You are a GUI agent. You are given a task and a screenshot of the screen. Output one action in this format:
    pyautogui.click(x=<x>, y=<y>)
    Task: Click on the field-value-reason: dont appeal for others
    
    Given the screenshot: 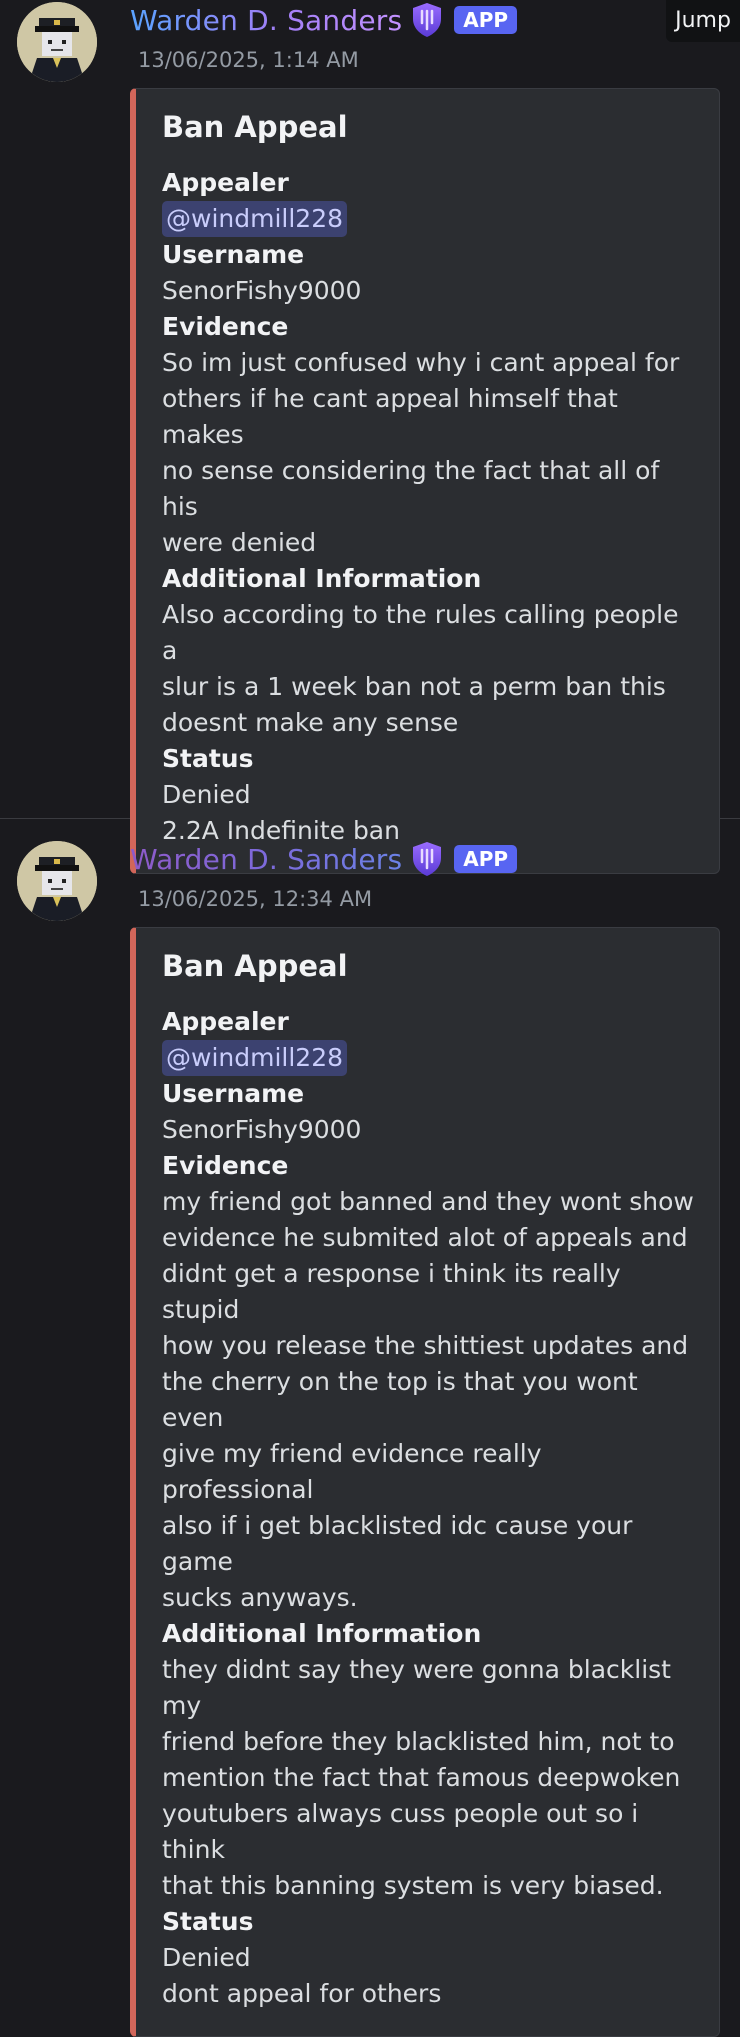 What is the action you would take?
    pyautogui.click(x=302, y=1993)
    